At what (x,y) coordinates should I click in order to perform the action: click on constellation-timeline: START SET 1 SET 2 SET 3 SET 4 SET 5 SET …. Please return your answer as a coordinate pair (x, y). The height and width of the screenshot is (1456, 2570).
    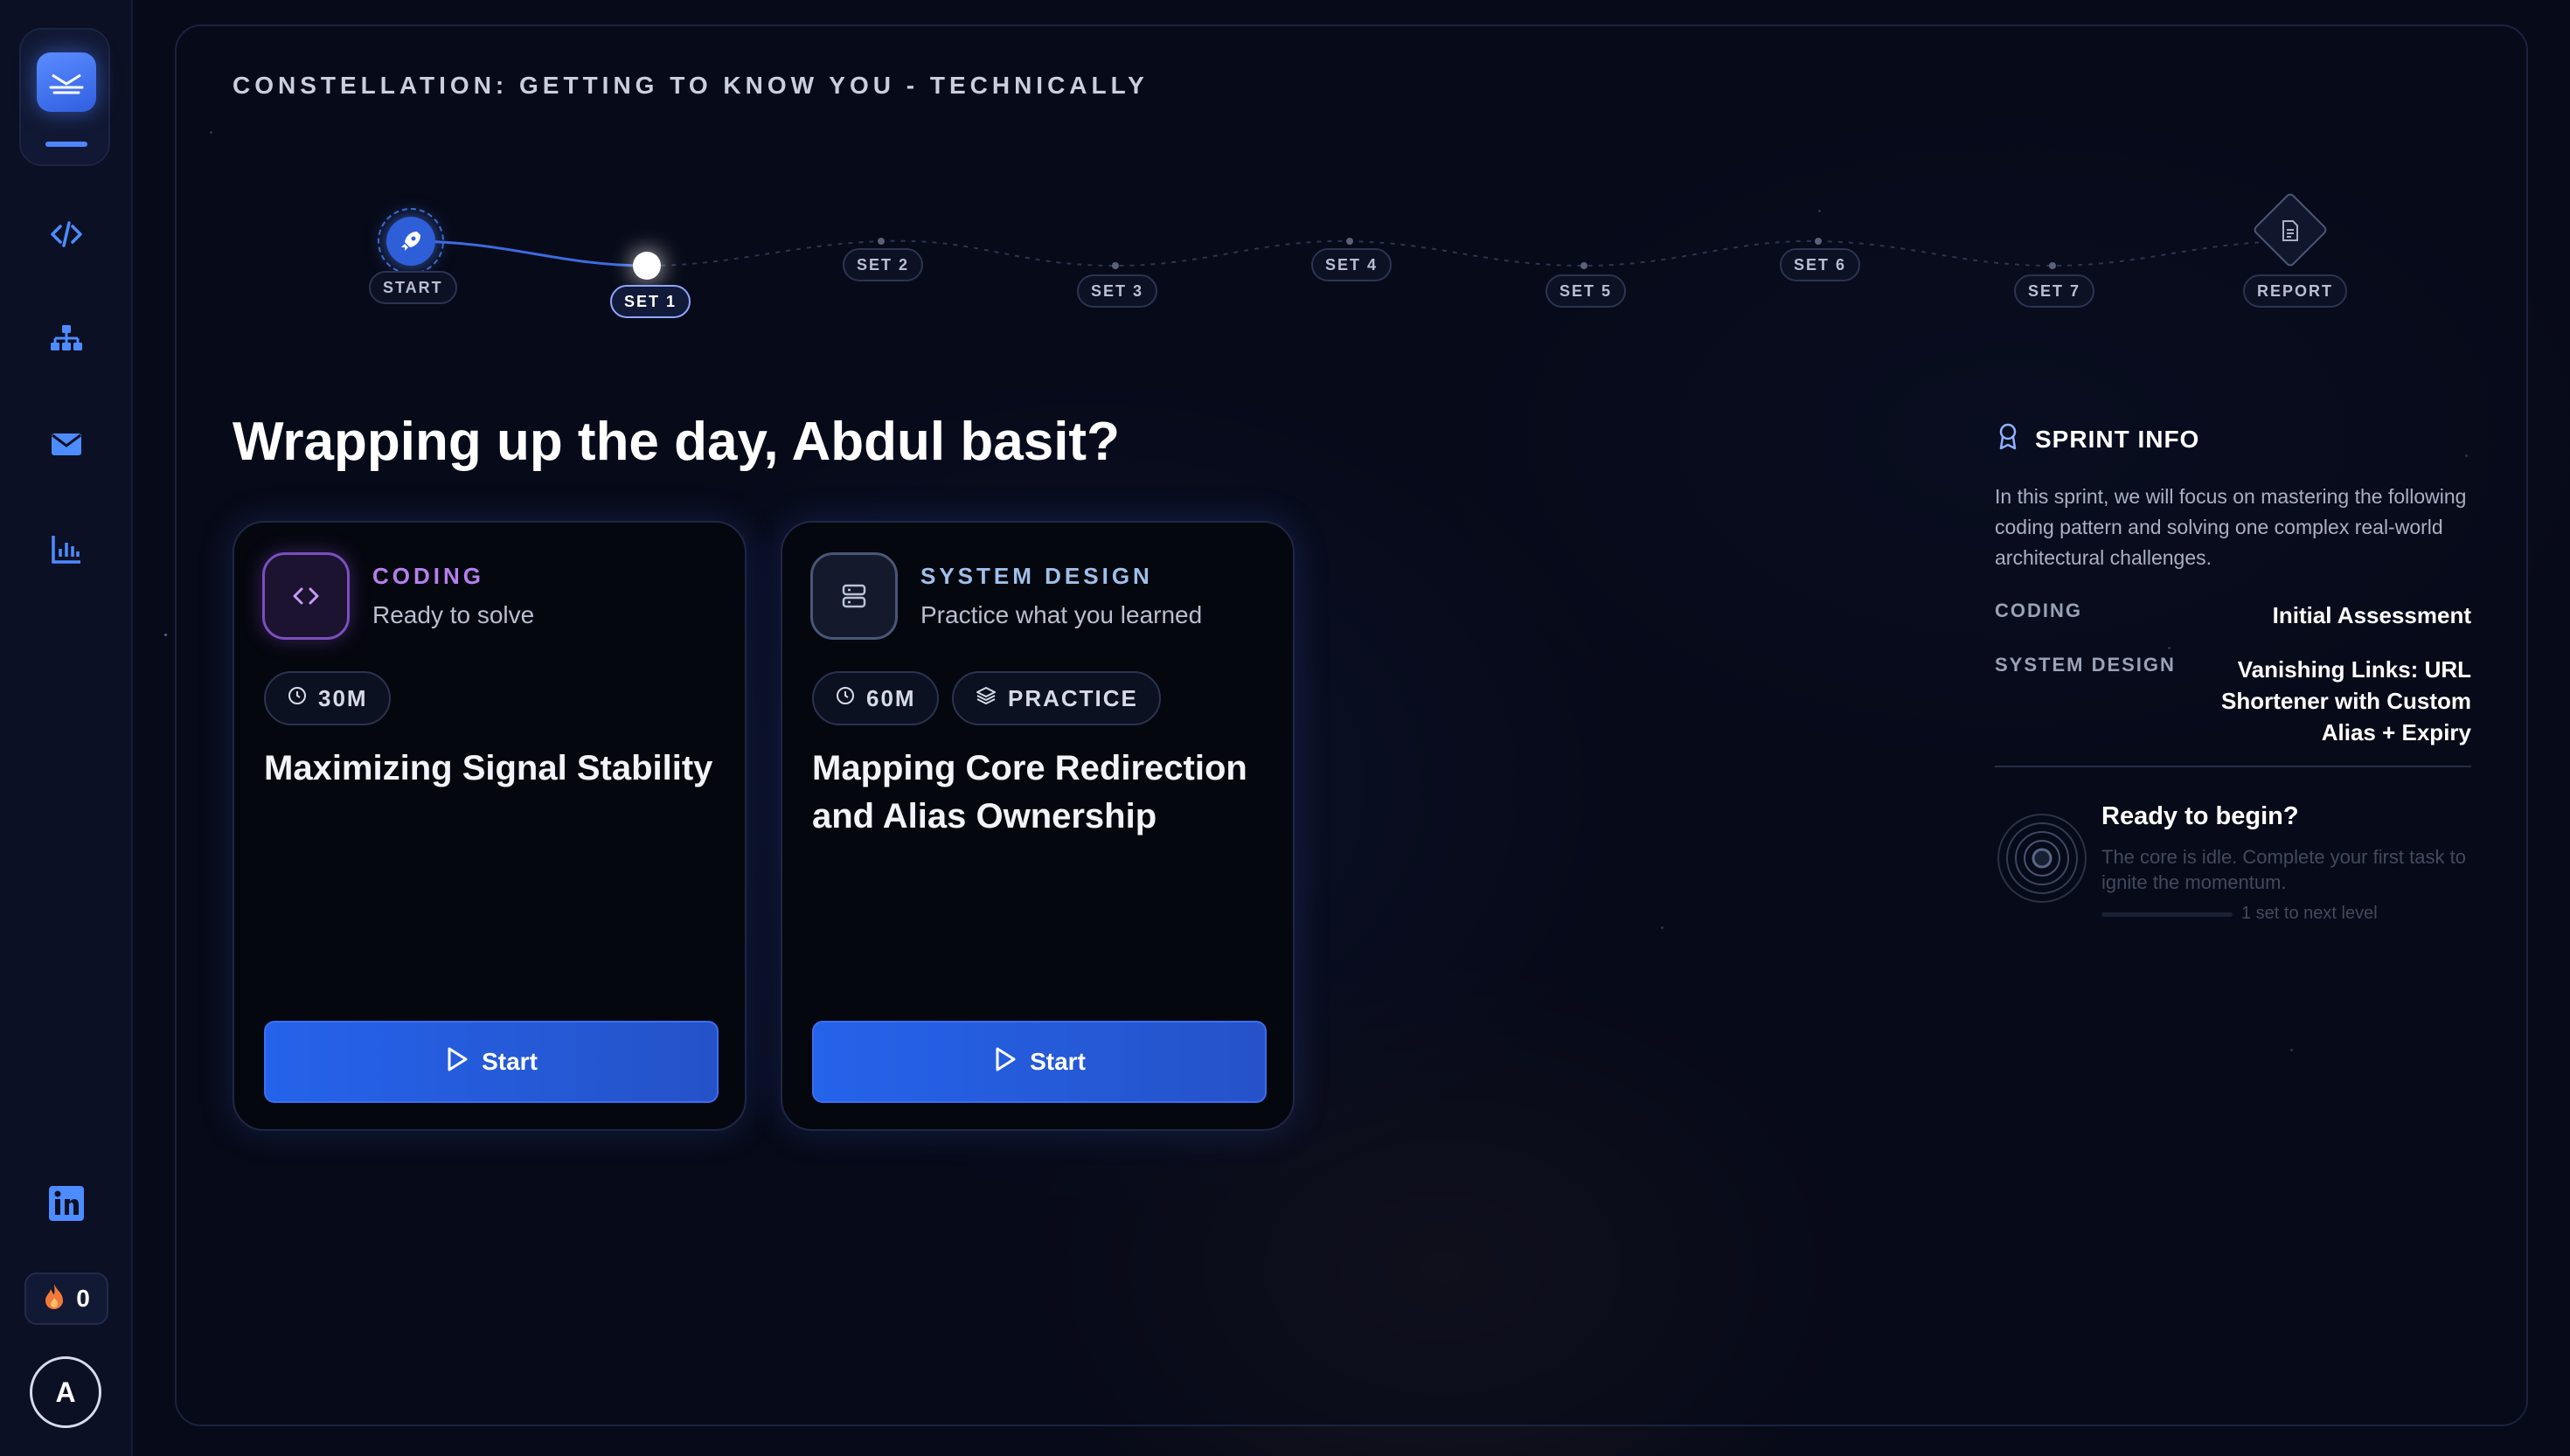
    Looking at the image, I should click on (1351, 262).